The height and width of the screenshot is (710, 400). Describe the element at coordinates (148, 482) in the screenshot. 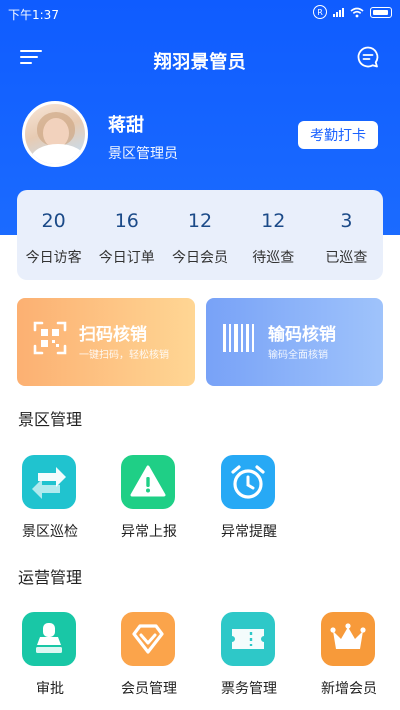

I see `warning-icon` at that location.